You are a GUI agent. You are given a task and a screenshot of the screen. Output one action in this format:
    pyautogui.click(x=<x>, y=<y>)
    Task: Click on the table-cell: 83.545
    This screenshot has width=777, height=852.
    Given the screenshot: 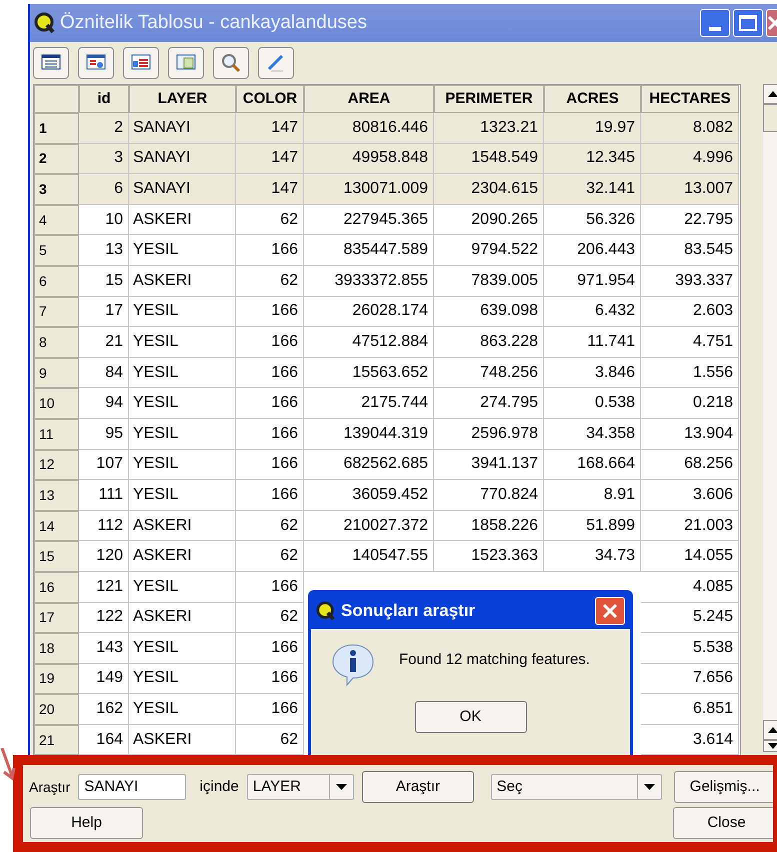 What is the action you would take?
    pyautogui.click(x=690, y=250)
    